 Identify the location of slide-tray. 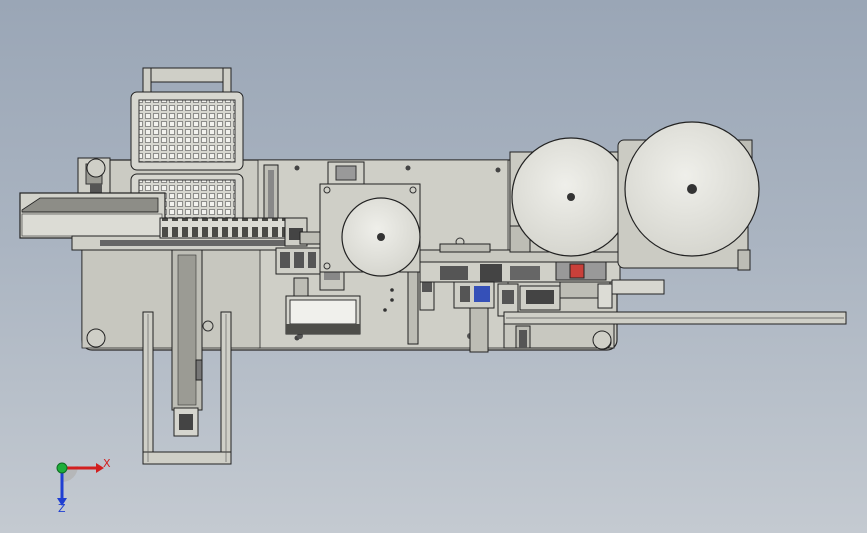
(92, 215).